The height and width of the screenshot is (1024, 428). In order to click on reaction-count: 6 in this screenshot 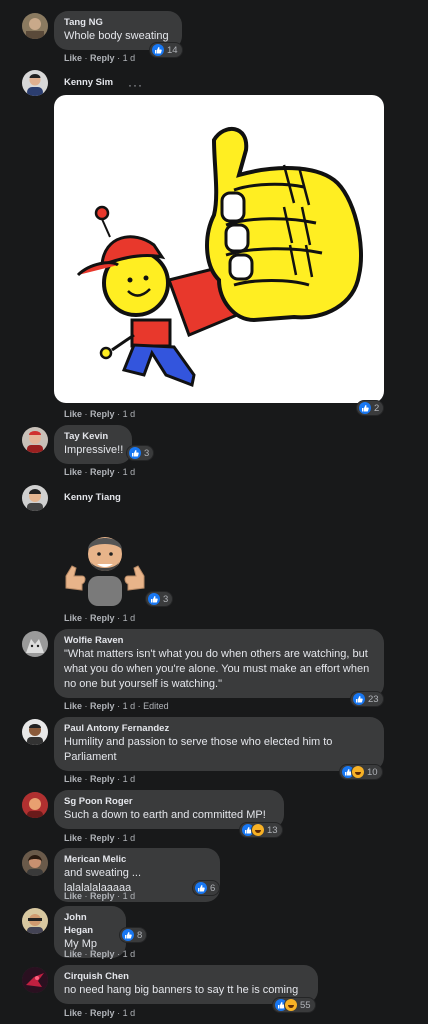, I will do `click(206, 888)`.